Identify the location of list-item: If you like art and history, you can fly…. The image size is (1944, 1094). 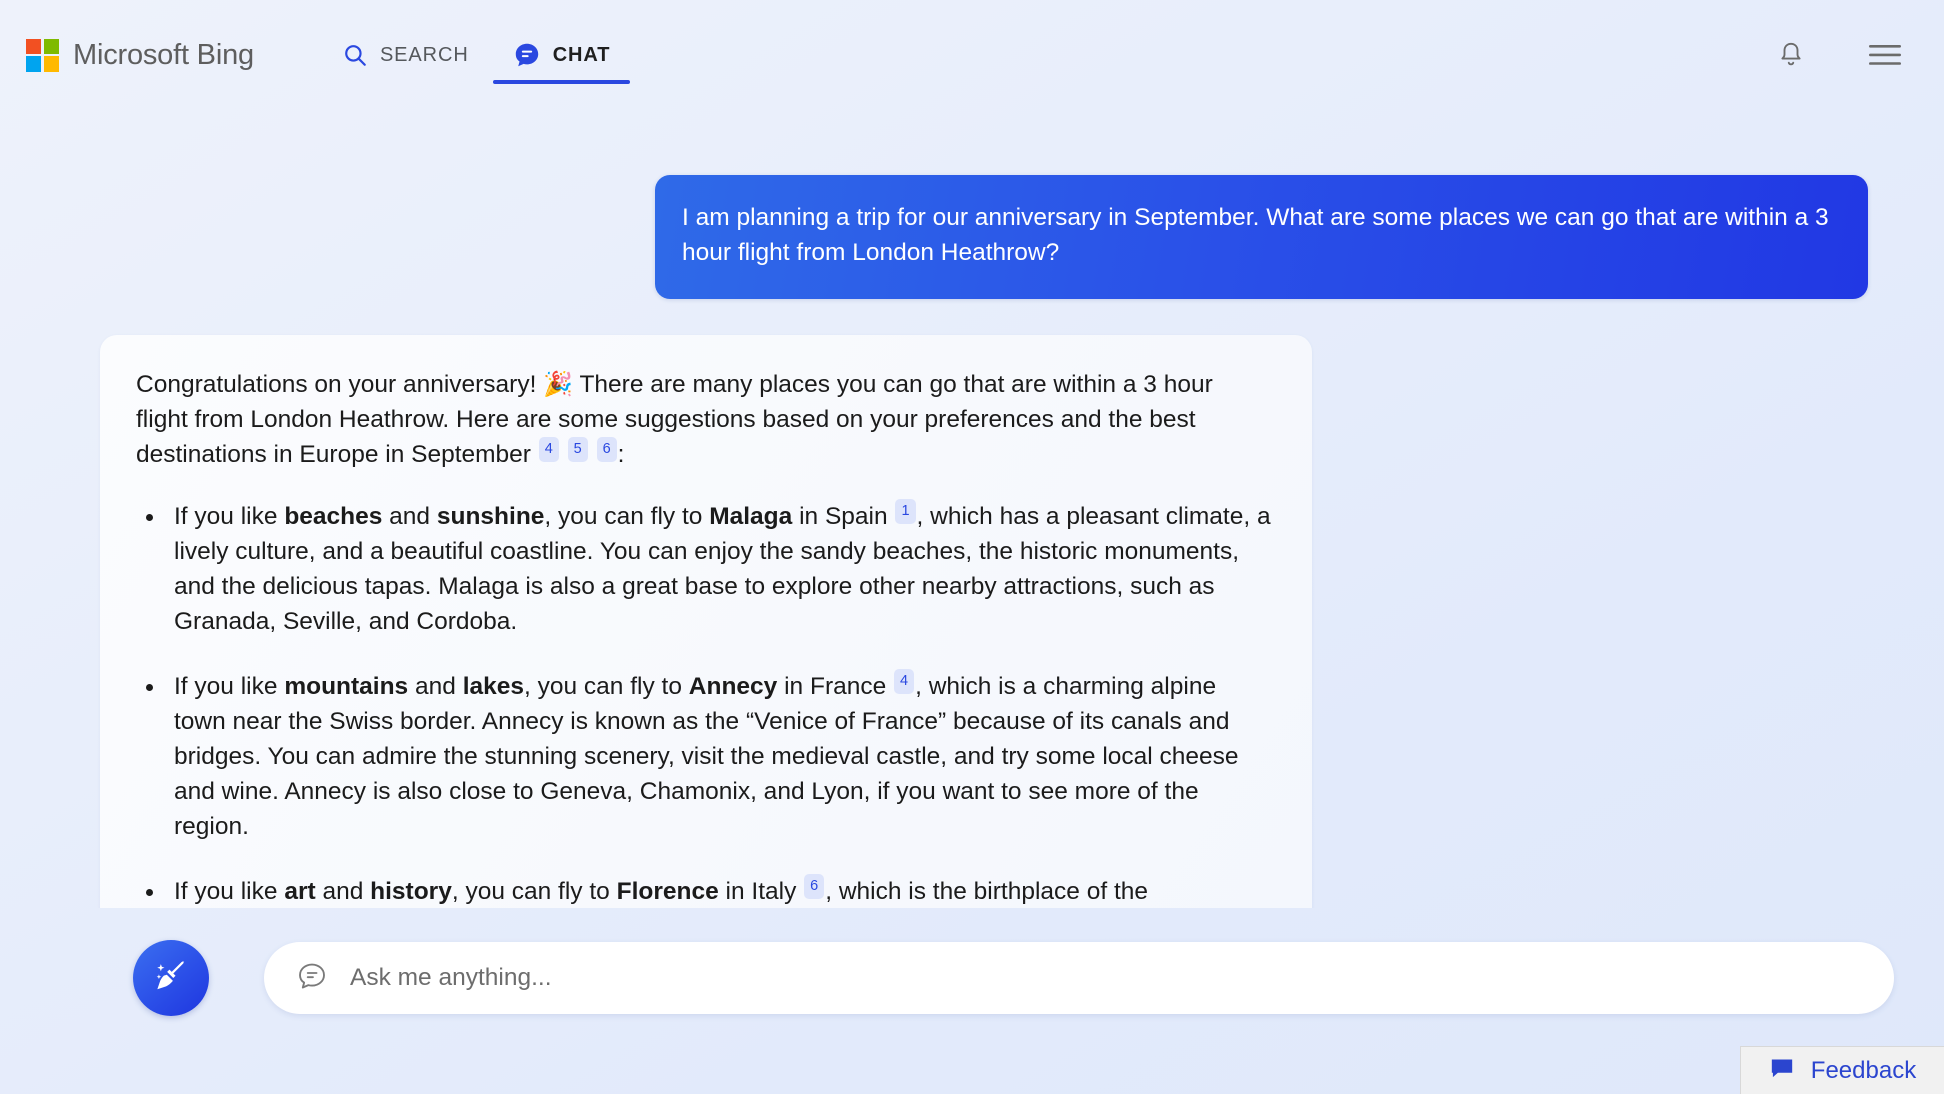
(701, 891).